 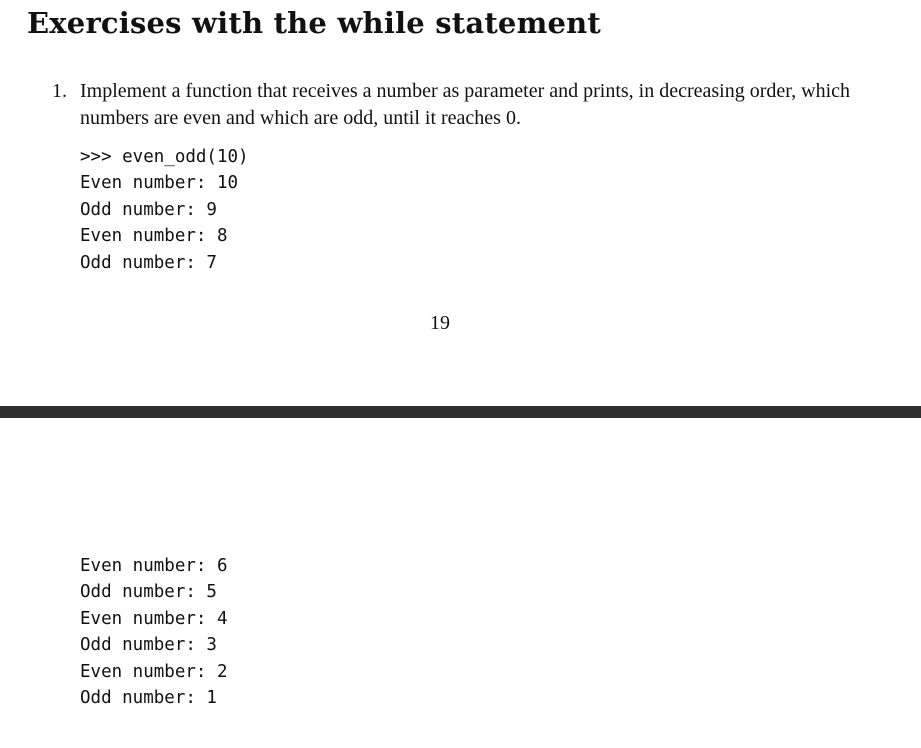 I want to click on code-line: Odd number: 5, so click(x=148, y=592).